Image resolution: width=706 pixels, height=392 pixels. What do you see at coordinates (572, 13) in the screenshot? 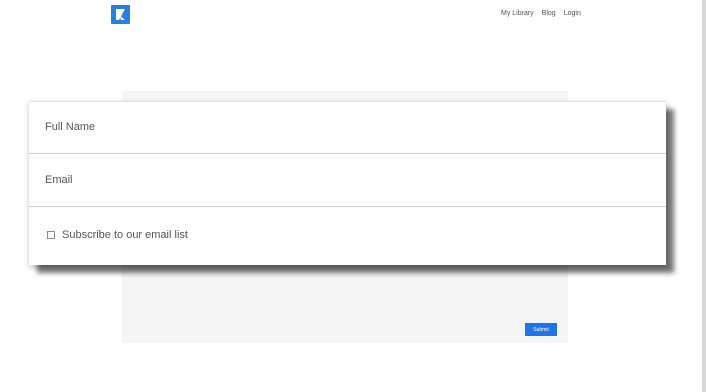
I see `nav-link-login: Login` at bounding box center [572, 13].